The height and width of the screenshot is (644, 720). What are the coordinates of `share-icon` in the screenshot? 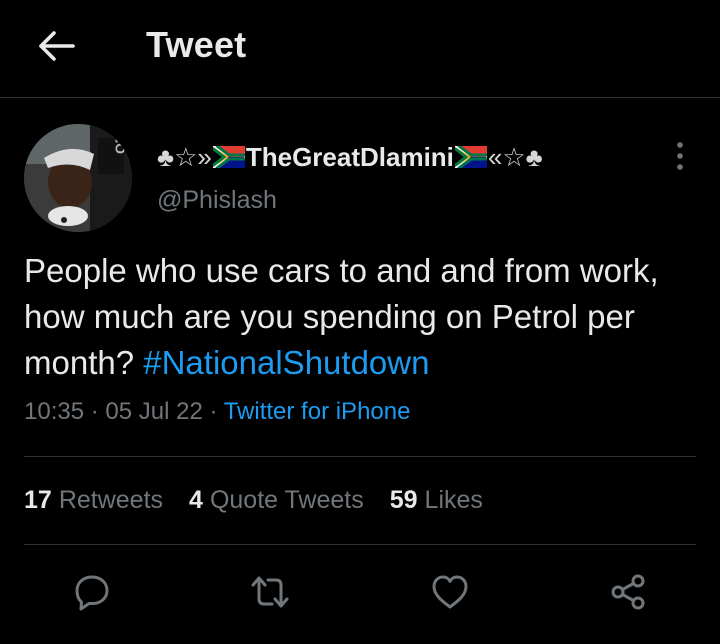 It's located at (628, 592).